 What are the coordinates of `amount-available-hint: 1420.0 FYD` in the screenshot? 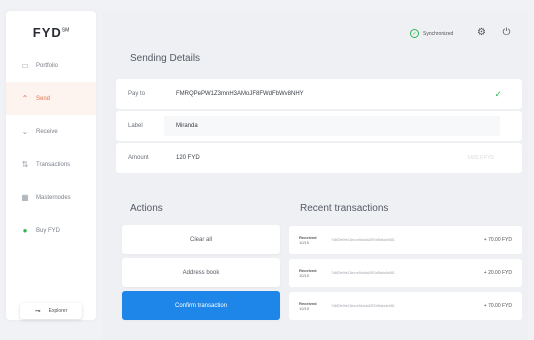 It's located at (480, 158).